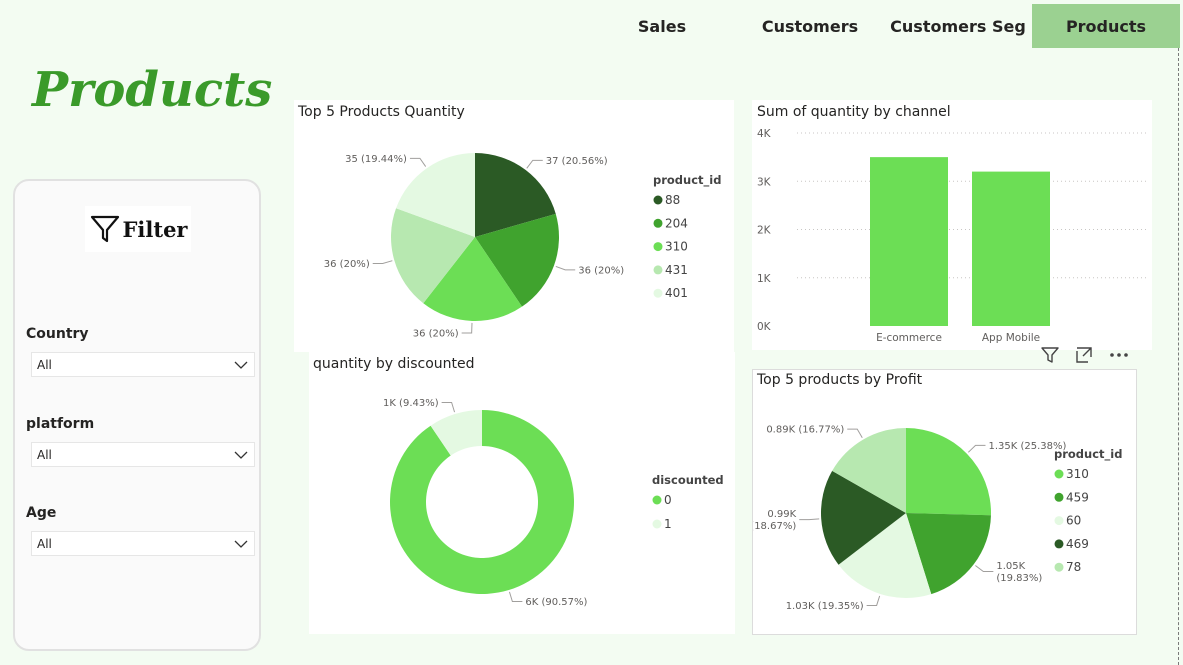 The height and width of the screenshot is (665, 1183). What do you see at coordinates (553, 503) in the screenshot?
I see `donut-chart-discounted: 6K (90.57%) 1K (9.43%) discounted 0 1` at bounding box center [553, 503].